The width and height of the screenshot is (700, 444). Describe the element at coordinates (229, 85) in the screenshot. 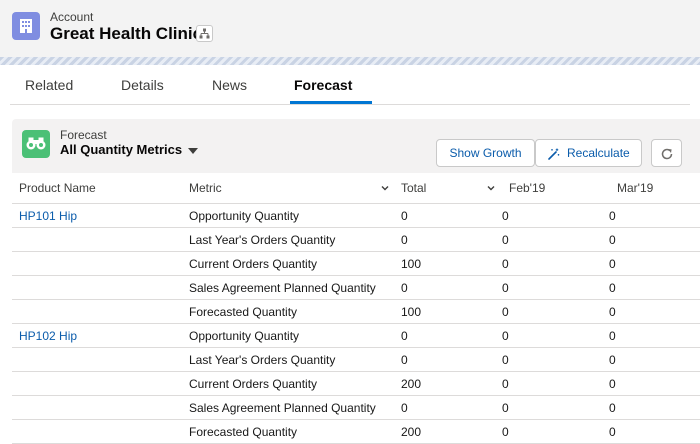

I see `tab-news: News` at that location.